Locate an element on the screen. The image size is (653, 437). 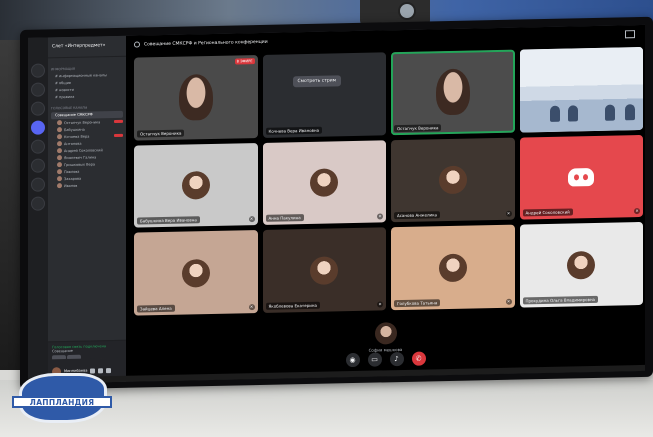
participant-name: Бабушкина Вера Ивановна is located at coordinates (168, 220).